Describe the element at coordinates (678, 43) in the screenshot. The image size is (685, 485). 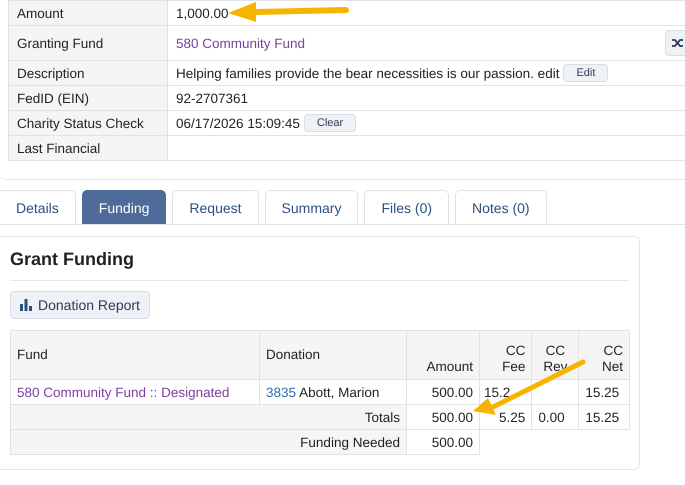
I see `shuffle-icon` at that location.